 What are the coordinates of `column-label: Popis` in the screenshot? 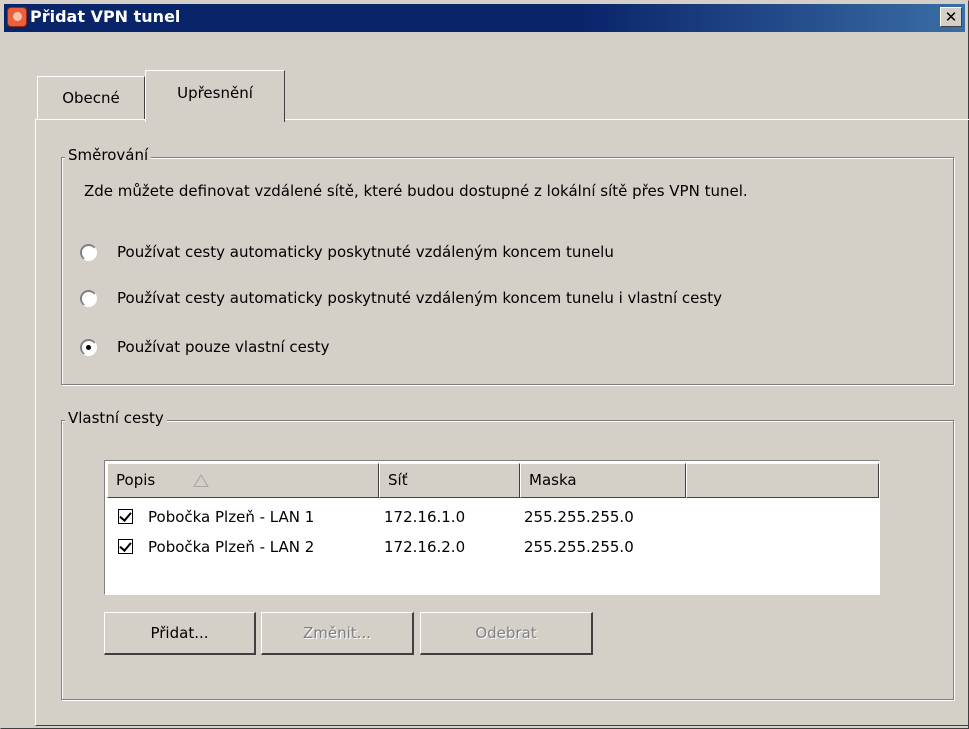 It's located at (136, 480).